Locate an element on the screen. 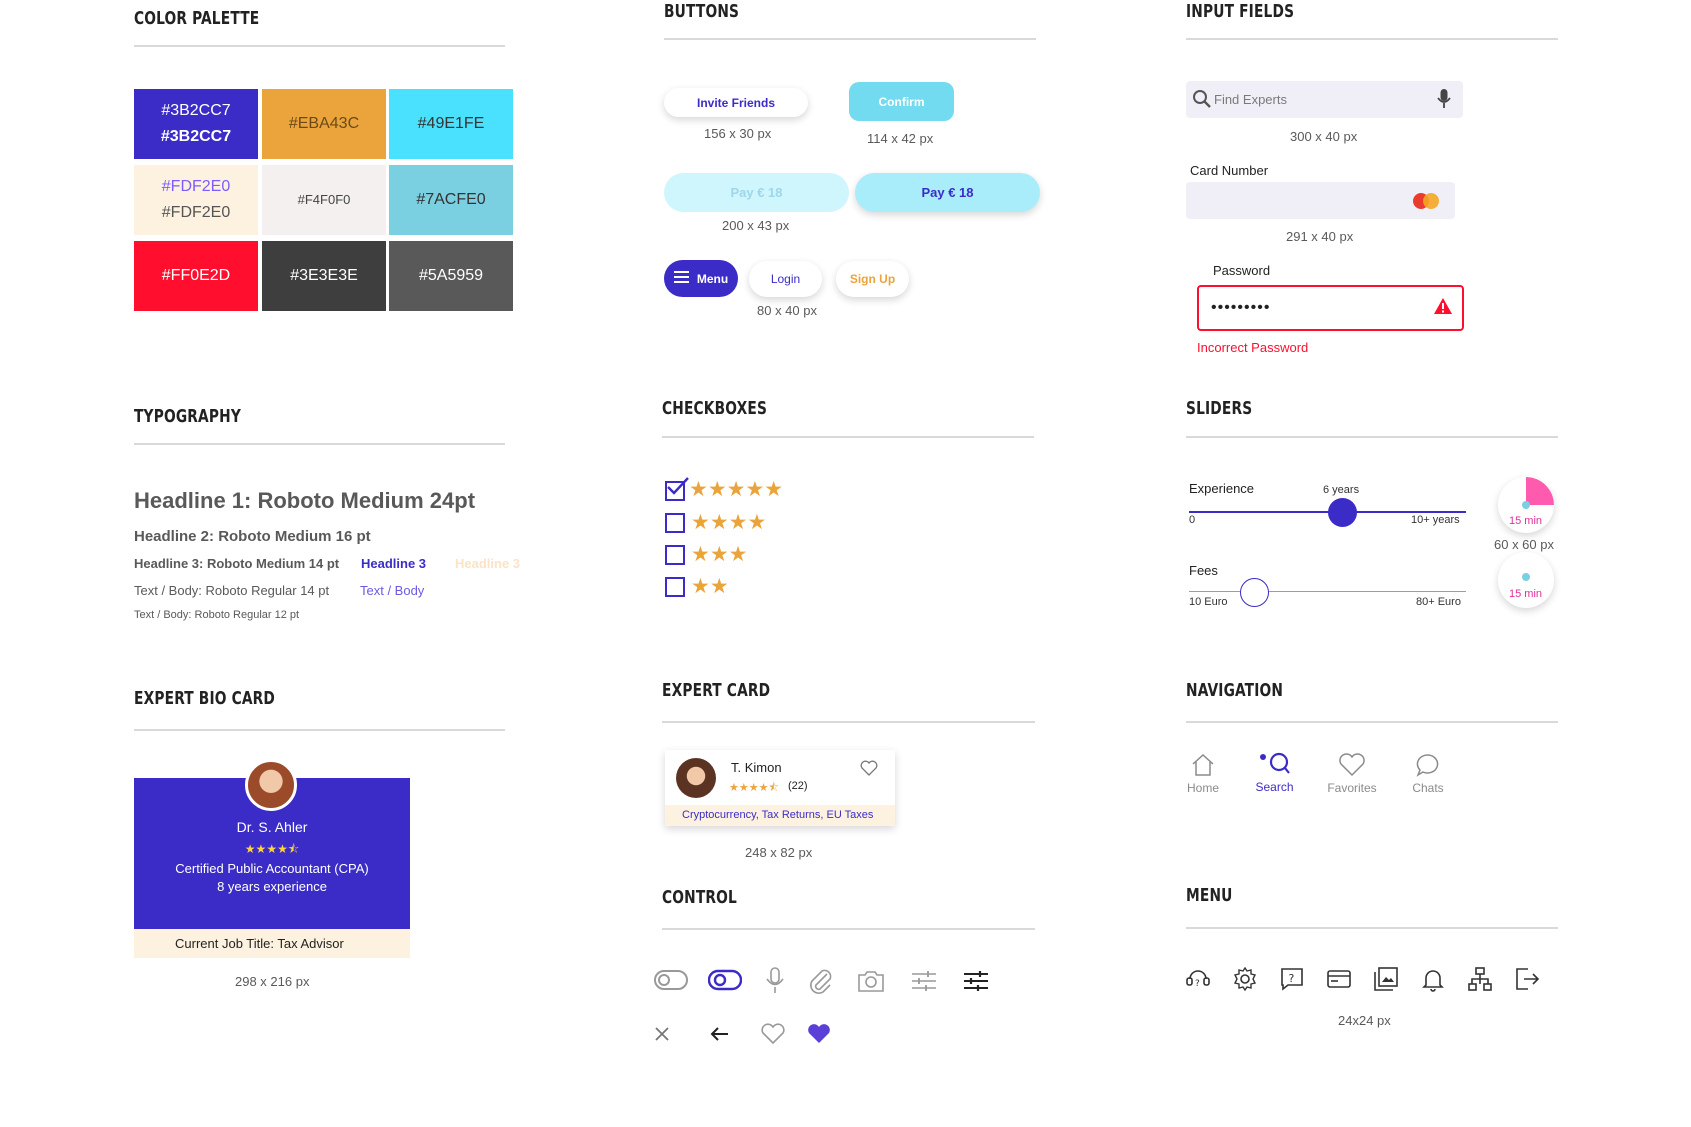 The image size is (1691, 1127). nav-item-search: Search is located at coordinates (1274, 772).